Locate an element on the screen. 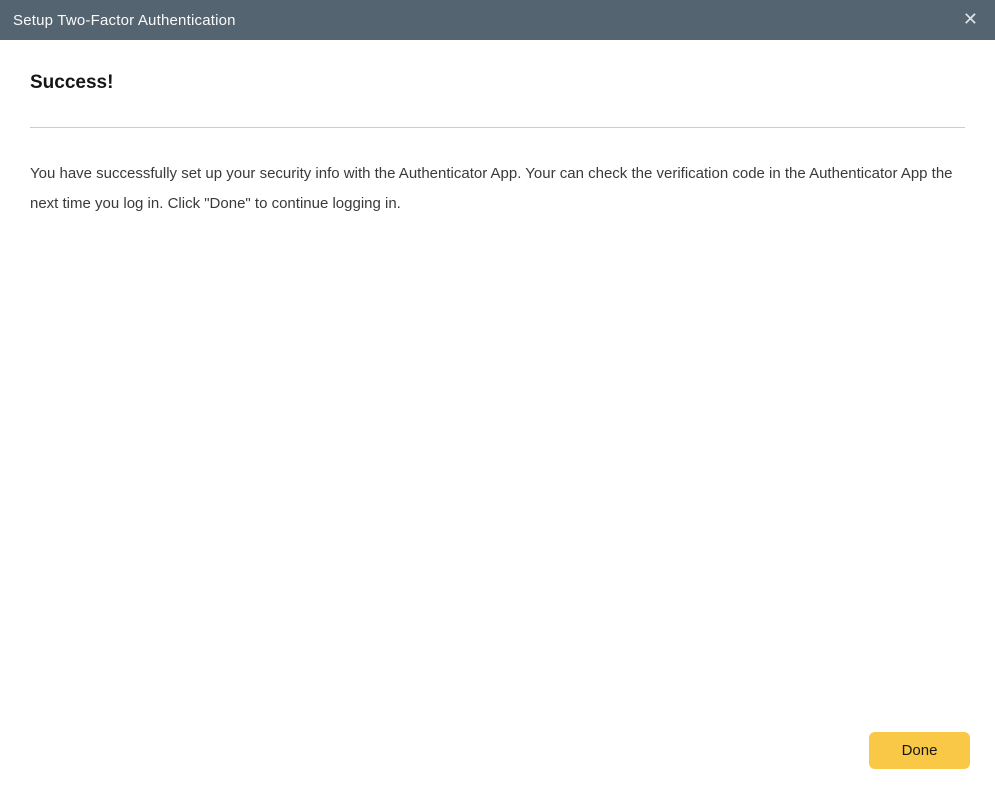  success-heading: Success! is located at coordinates (72, 82).